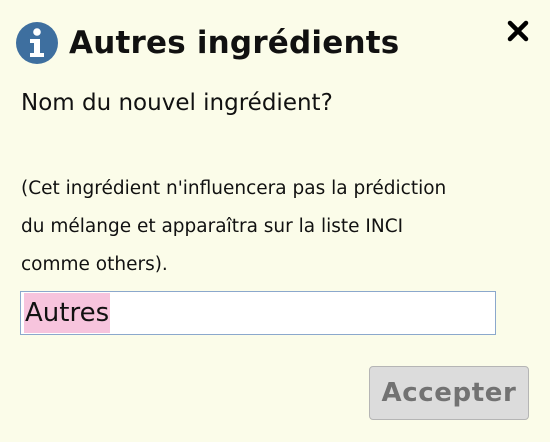  I want to click on dialog-title: Autres ingrédients, so click(234, 43).